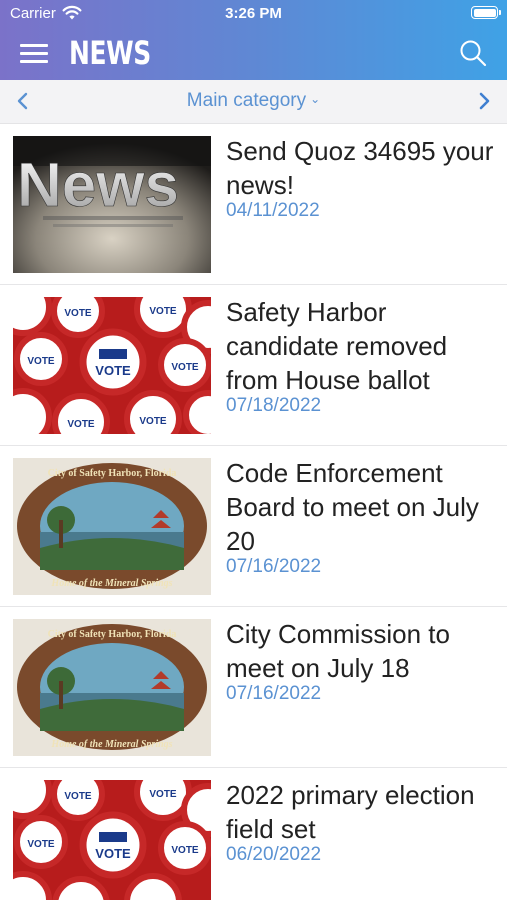  I want to click on battery-icon, so click(486, 12).